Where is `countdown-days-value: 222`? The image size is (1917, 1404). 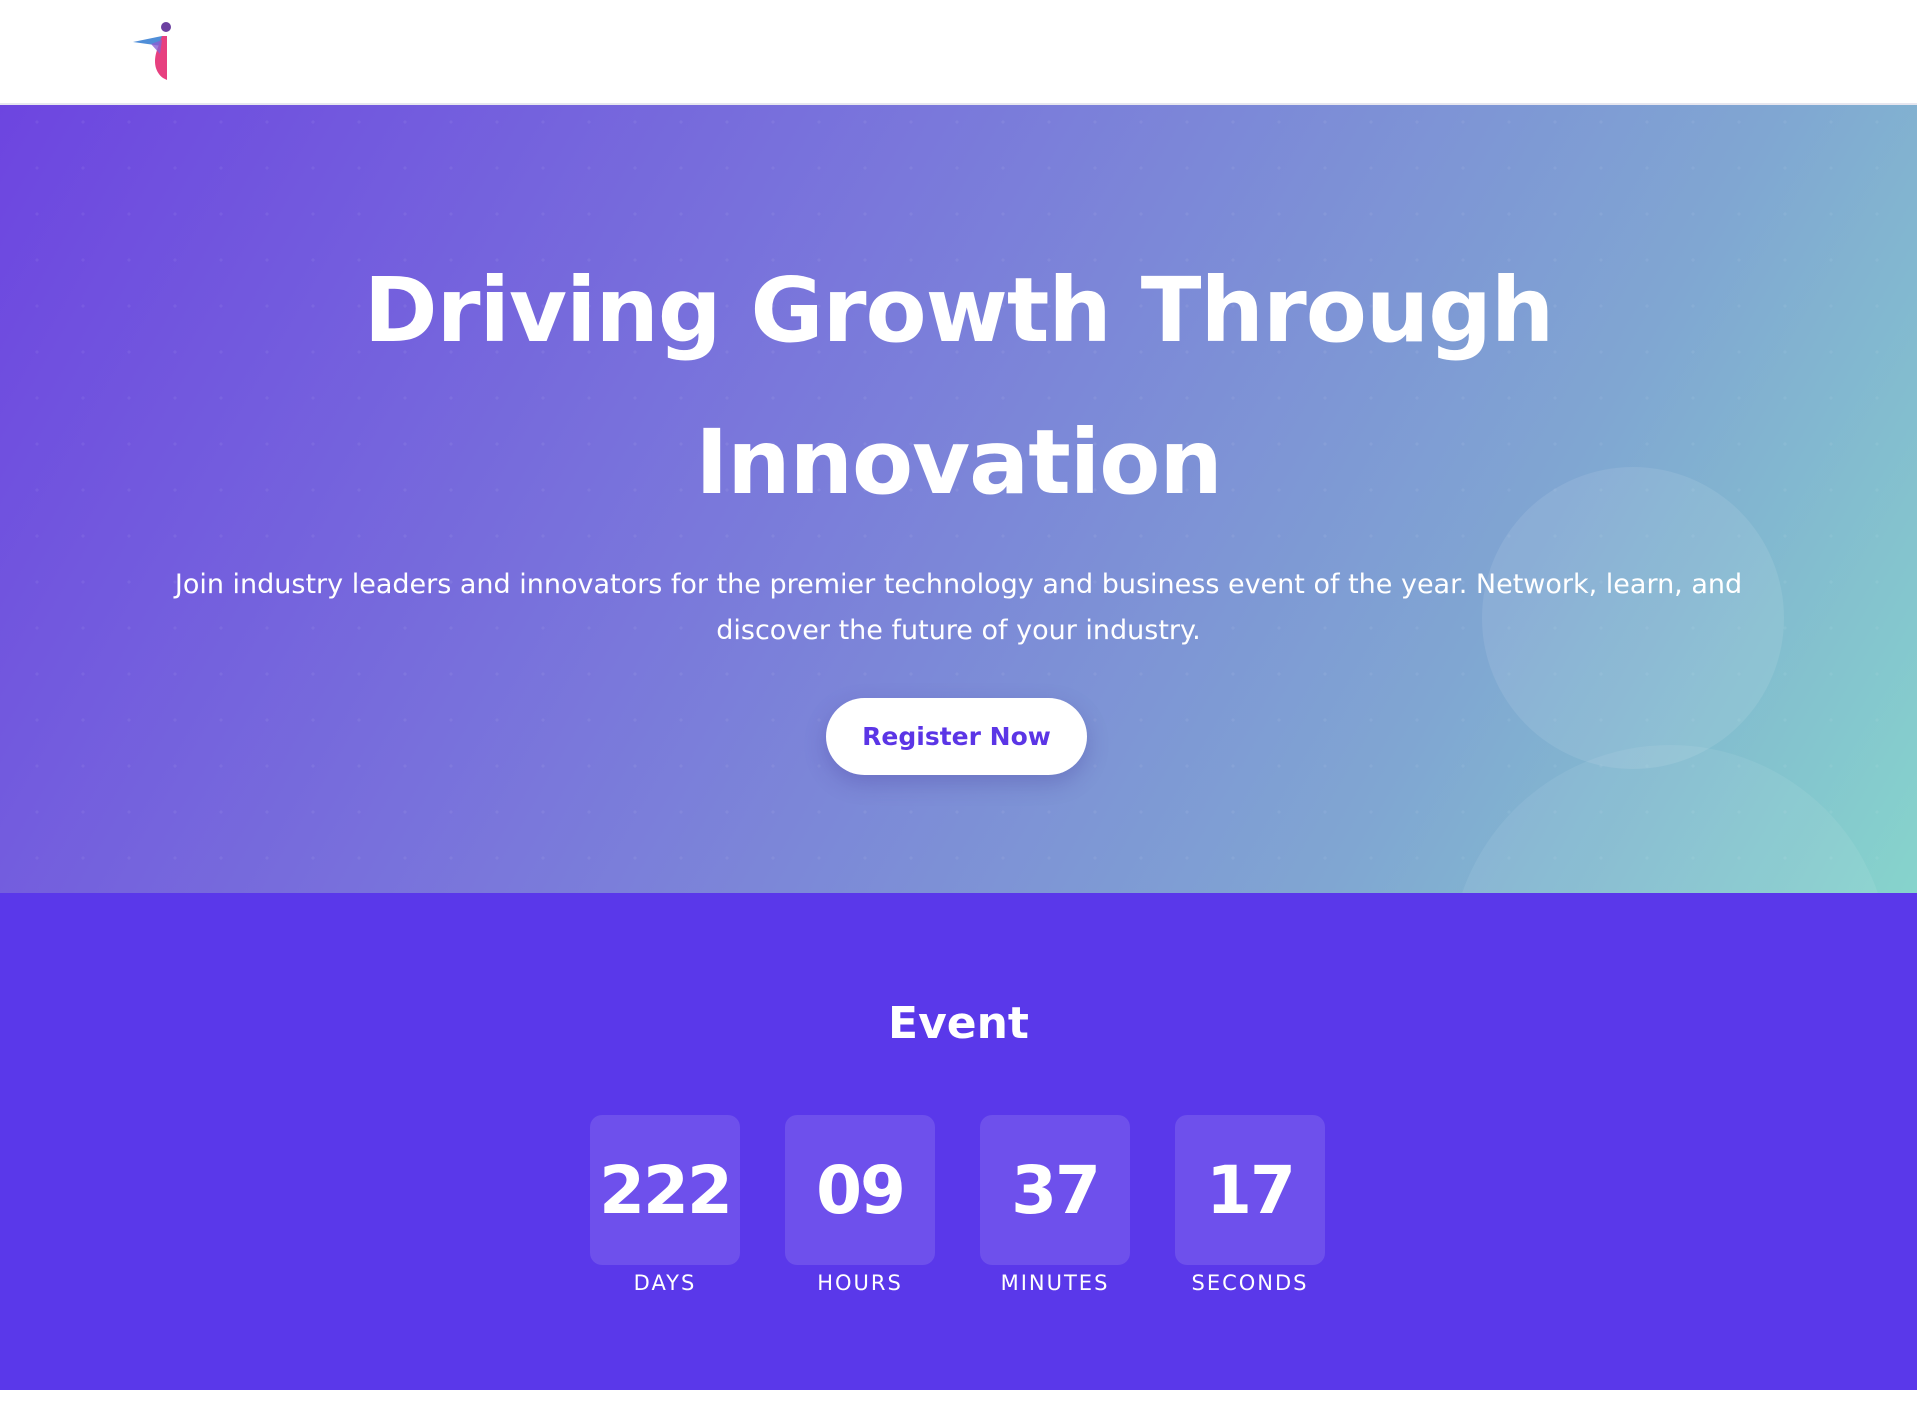 countdown-days-value: 222 is located at coordinates (665, 1190).